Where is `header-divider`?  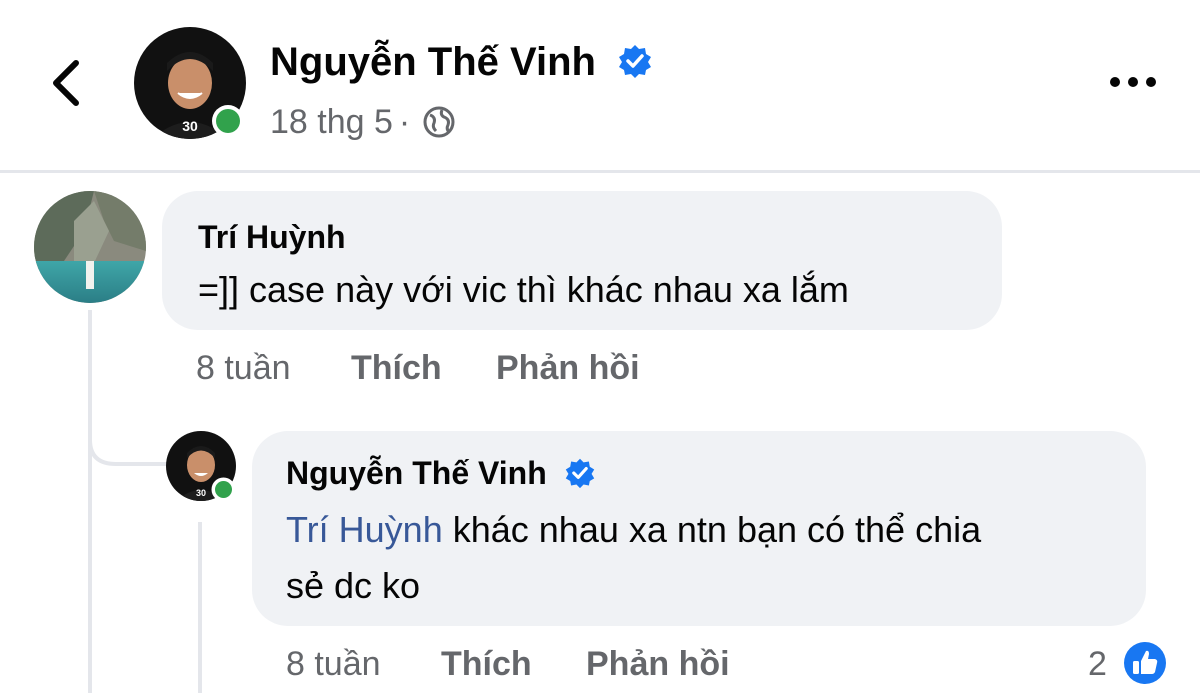 header-divider is located at coordinates (600, 171).